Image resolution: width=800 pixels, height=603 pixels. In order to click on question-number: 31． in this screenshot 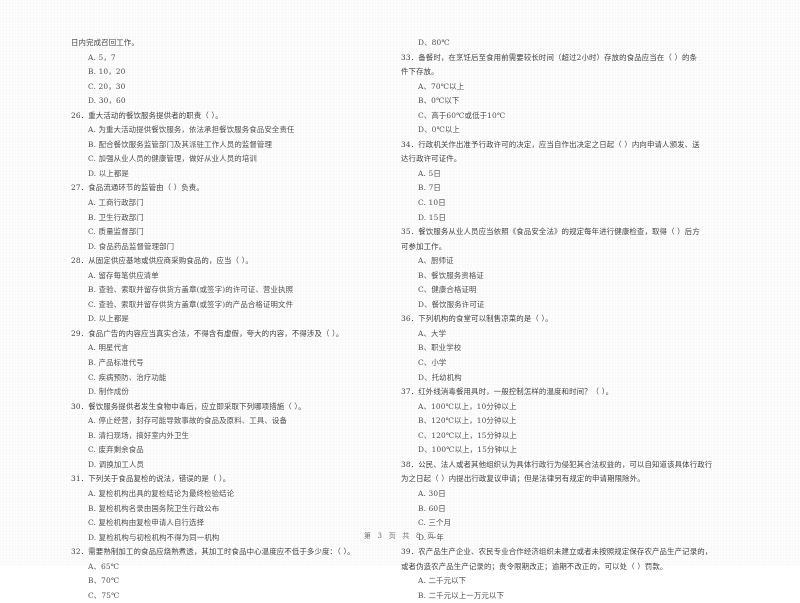, I will do `click(80, 479)`.